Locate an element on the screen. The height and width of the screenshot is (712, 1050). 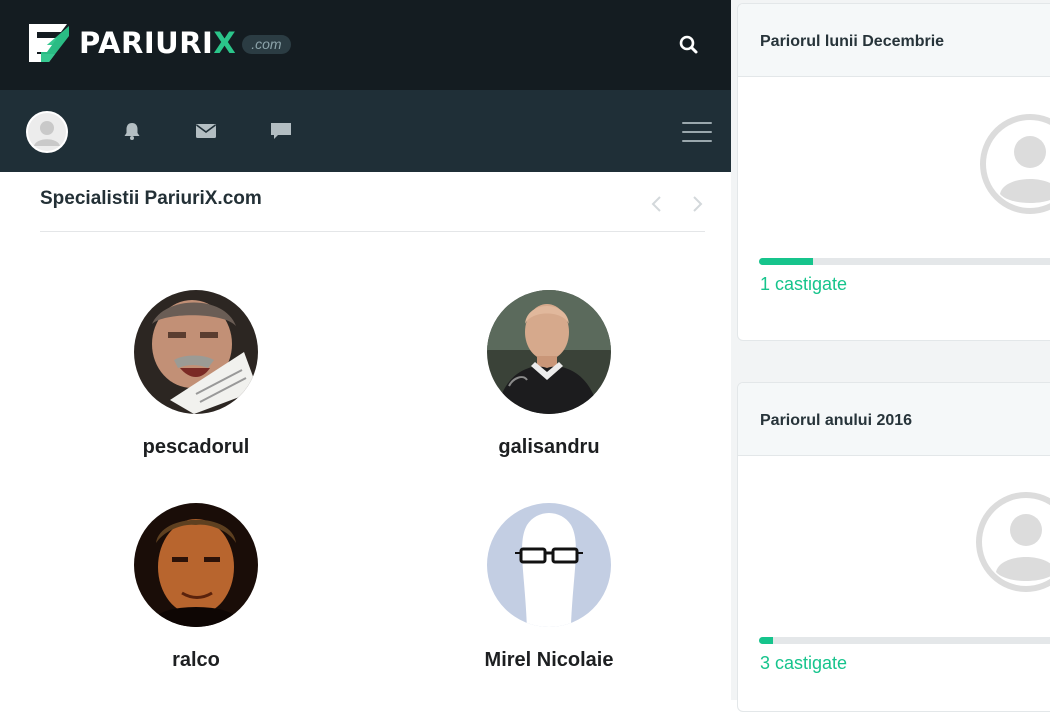
expert-card-pescadorul: pescadorul is located at coordinates (196, 374).